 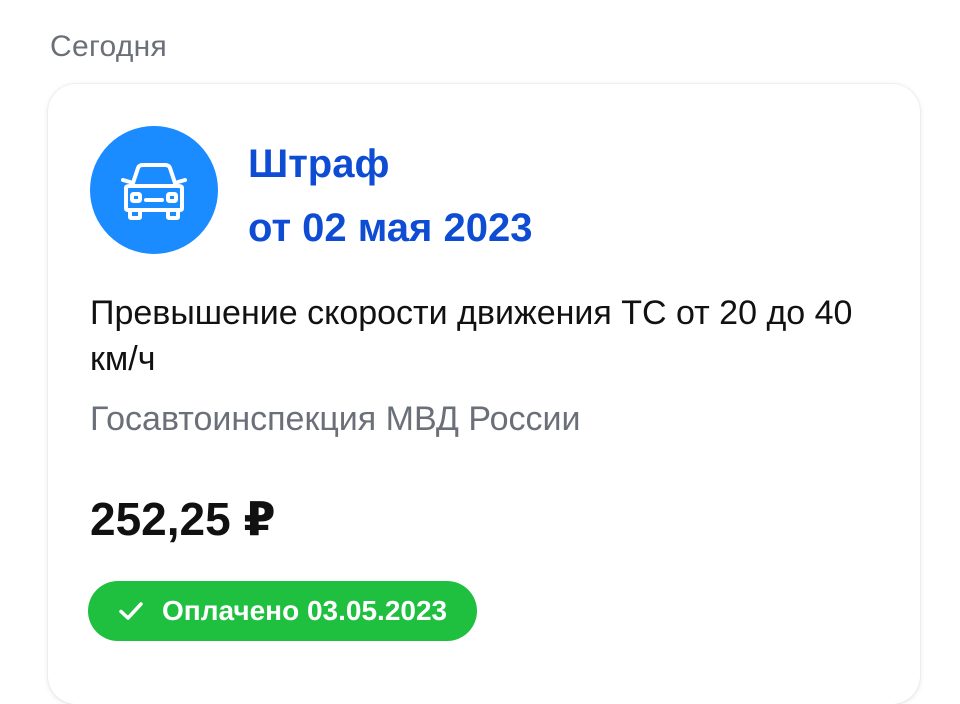 What do you see at coordinates (319, 164) in the screenshot?
I see `fine-title: Штраф` at bounding box center [319, 164].